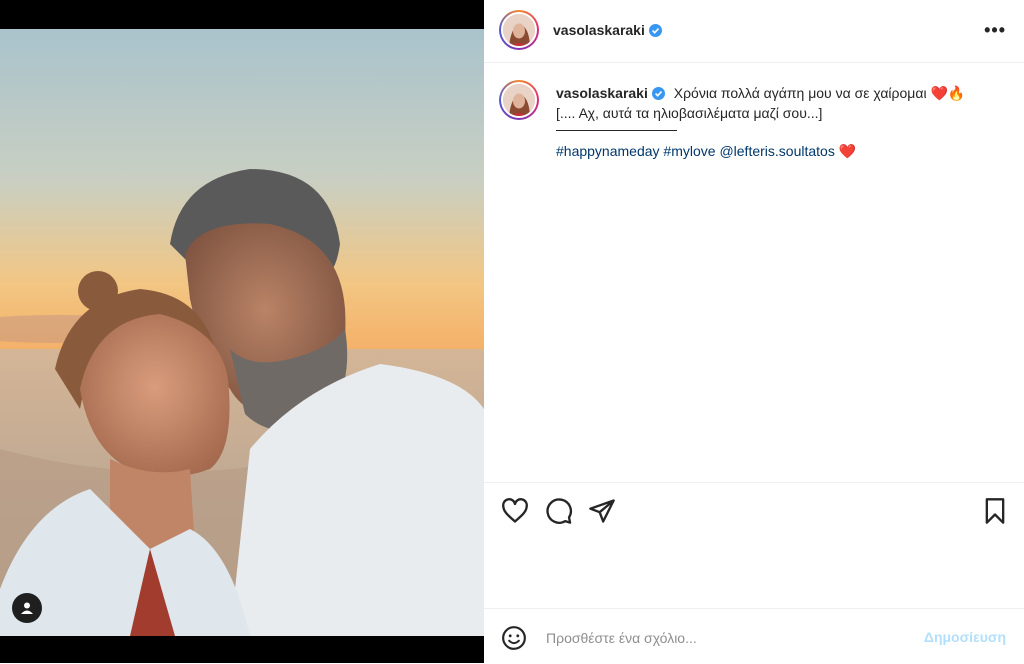 This screenshot has height=664, width=1024. Describe the element at coordinates (965, 637) in the screenshot. I see `post-comment-button: Δημοσίευση` at that location.